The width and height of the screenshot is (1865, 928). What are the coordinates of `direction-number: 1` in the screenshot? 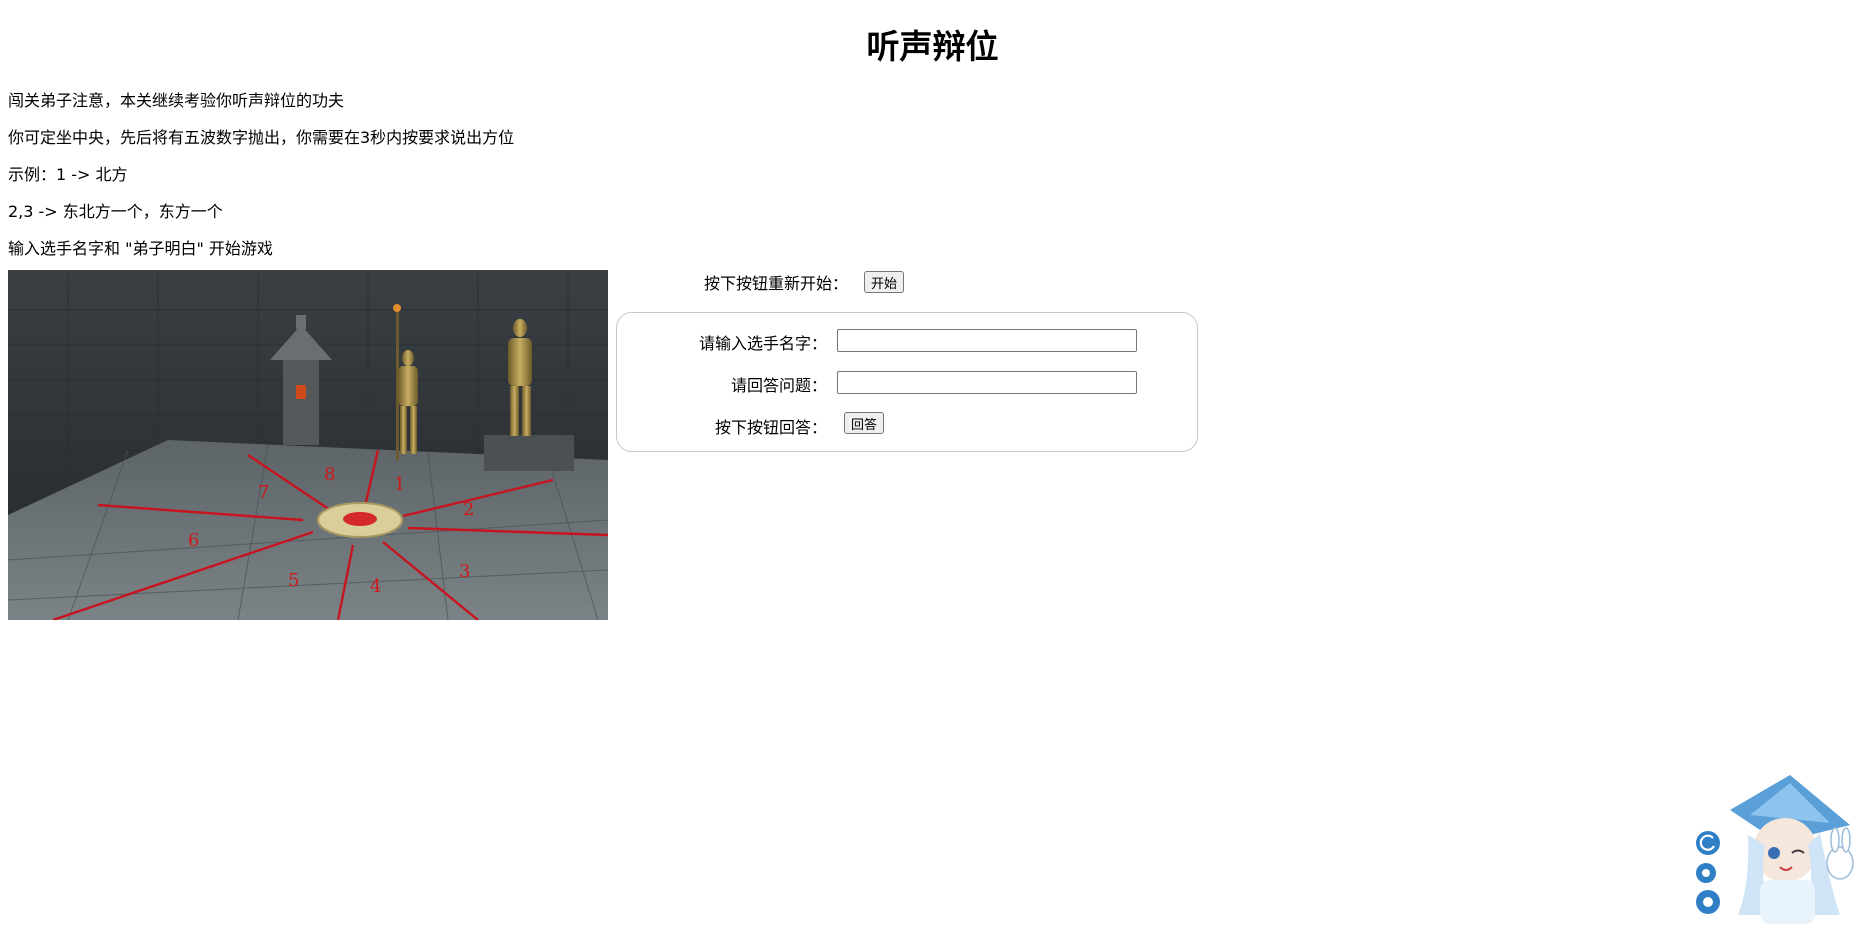 It's located at (399, 484).